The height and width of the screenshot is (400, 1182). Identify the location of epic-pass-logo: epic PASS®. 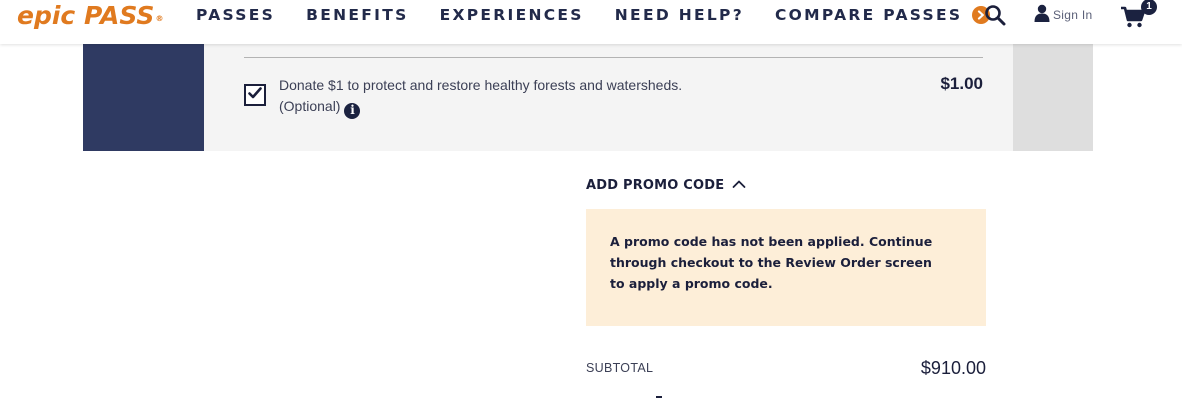
(90, 16).